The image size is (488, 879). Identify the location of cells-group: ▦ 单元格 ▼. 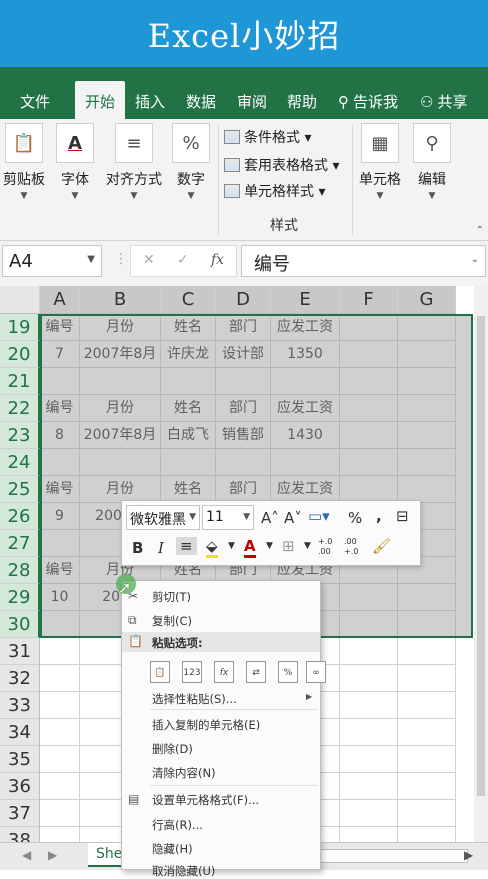
(380, 162).